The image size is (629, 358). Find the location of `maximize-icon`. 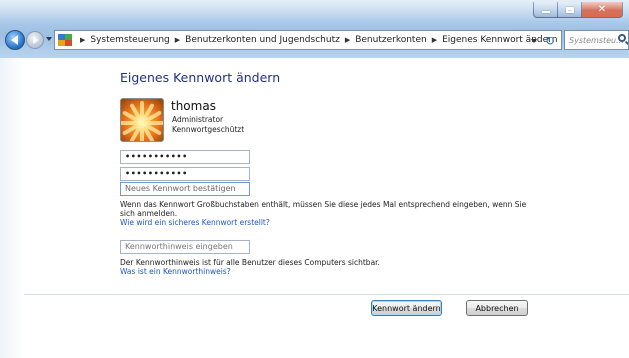

maximize-icon is located at coordinates (569, 9).